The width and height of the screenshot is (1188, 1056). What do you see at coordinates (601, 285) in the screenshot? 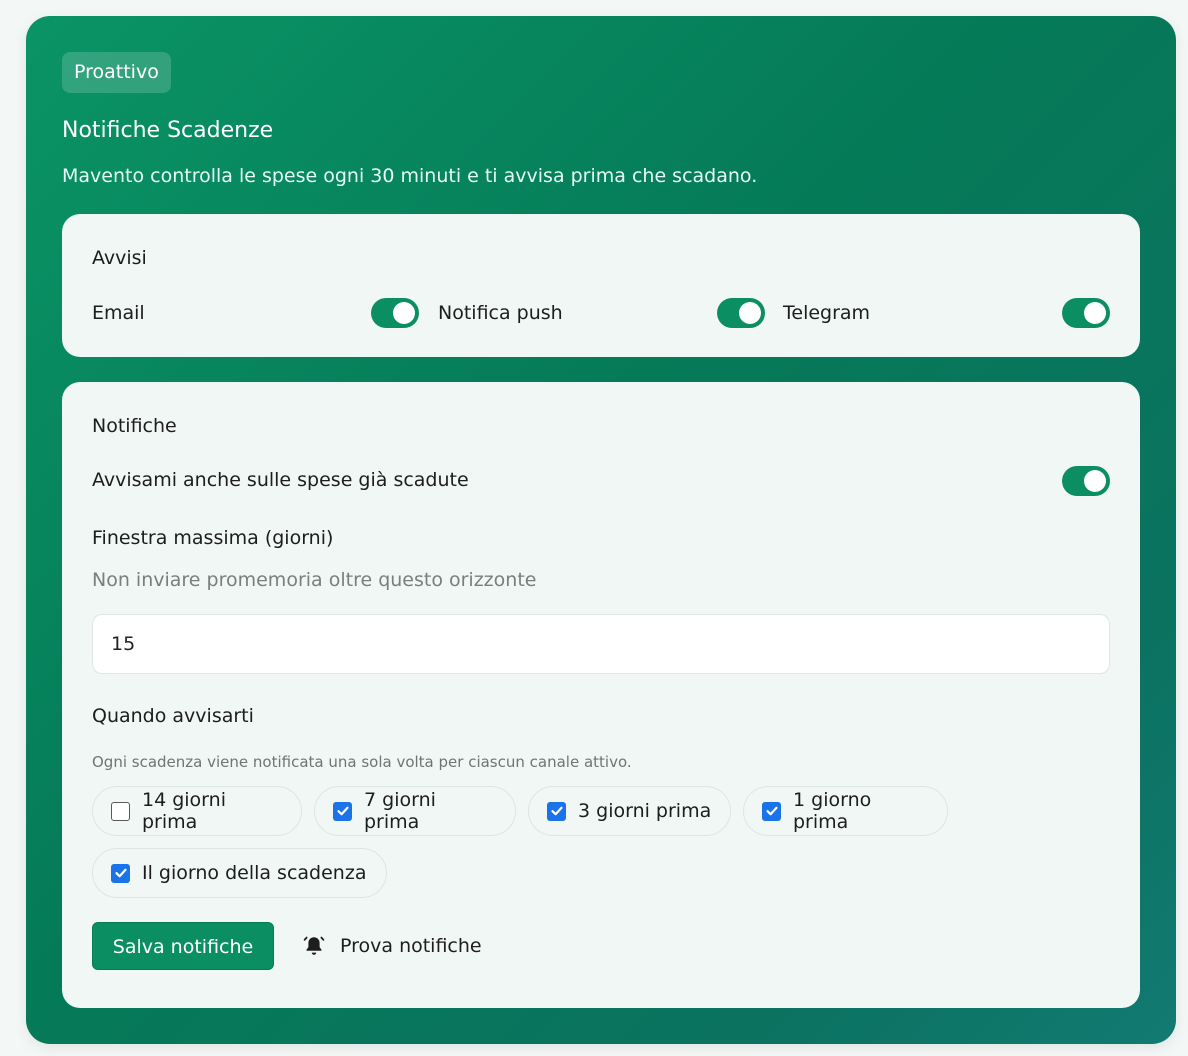
I see `avvisi-panel: Avvisi Email Notifica push Telegram` at bounding box center [601, 285].